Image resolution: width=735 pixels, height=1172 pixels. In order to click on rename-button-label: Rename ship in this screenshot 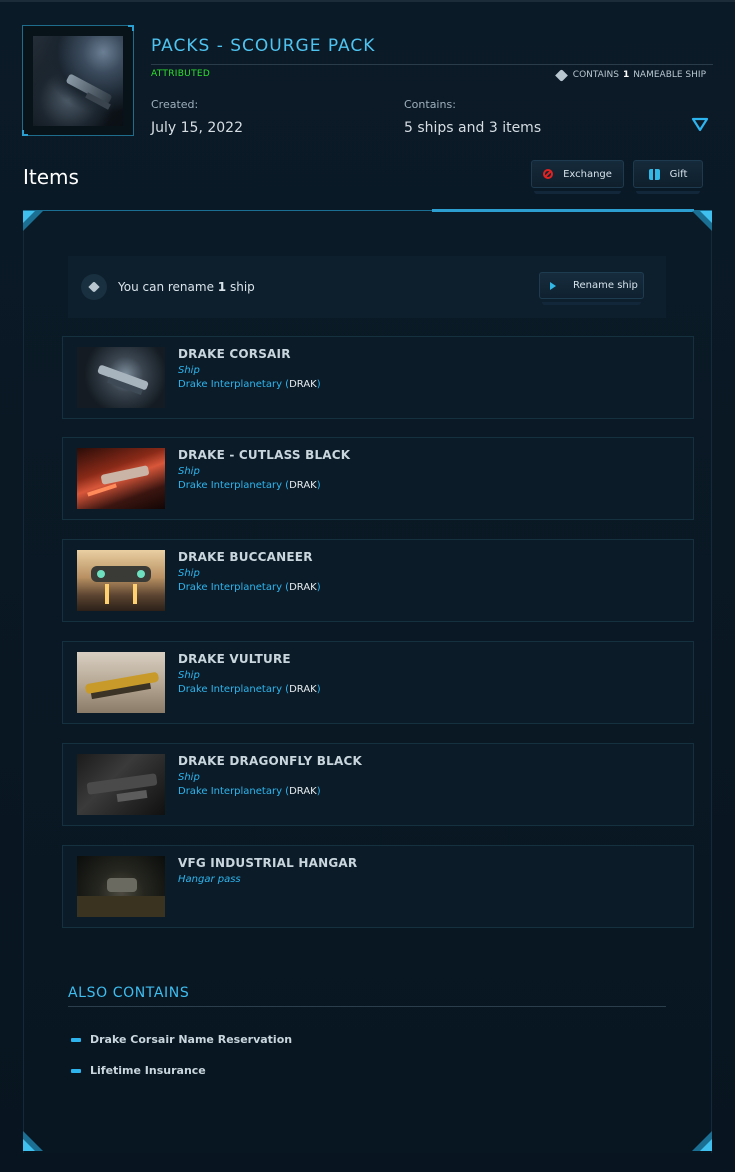, I will do `click(605, 285)`.